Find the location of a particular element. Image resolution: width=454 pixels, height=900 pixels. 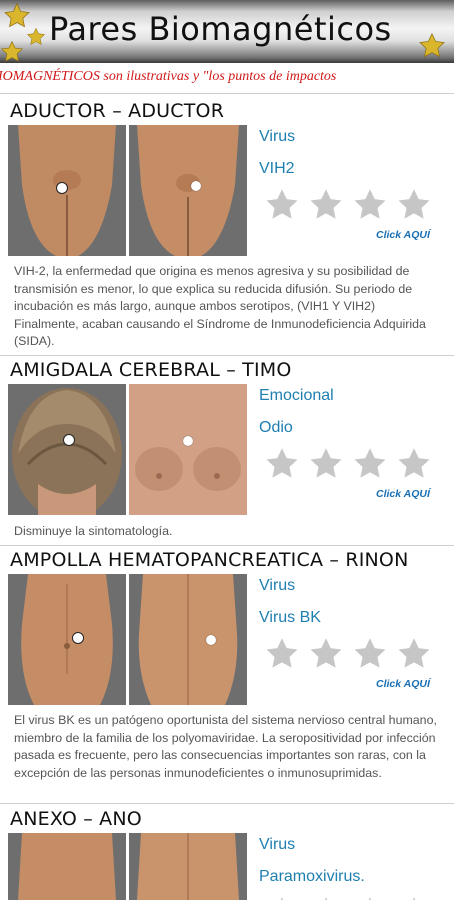

pair-title: ADUCTOR – ADUCTOR is located at coordinates (117, 111).